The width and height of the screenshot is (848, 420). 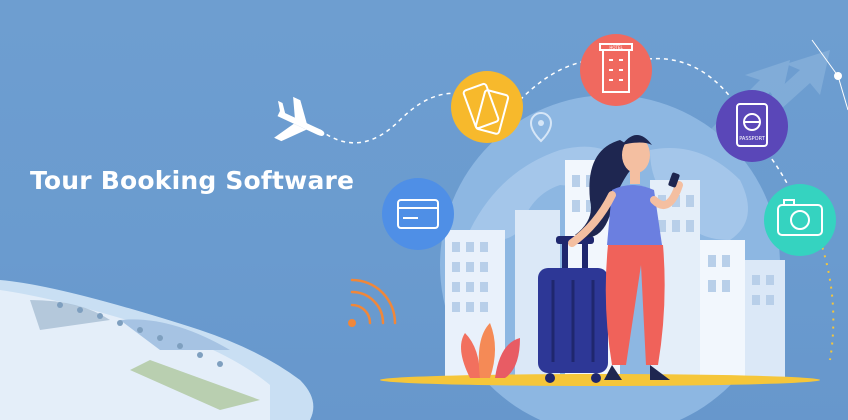 What do you see at coordinates (616, 47) in the screenshot?
I see `hotel-label: HOTEL` at bounding box center [616, 47].